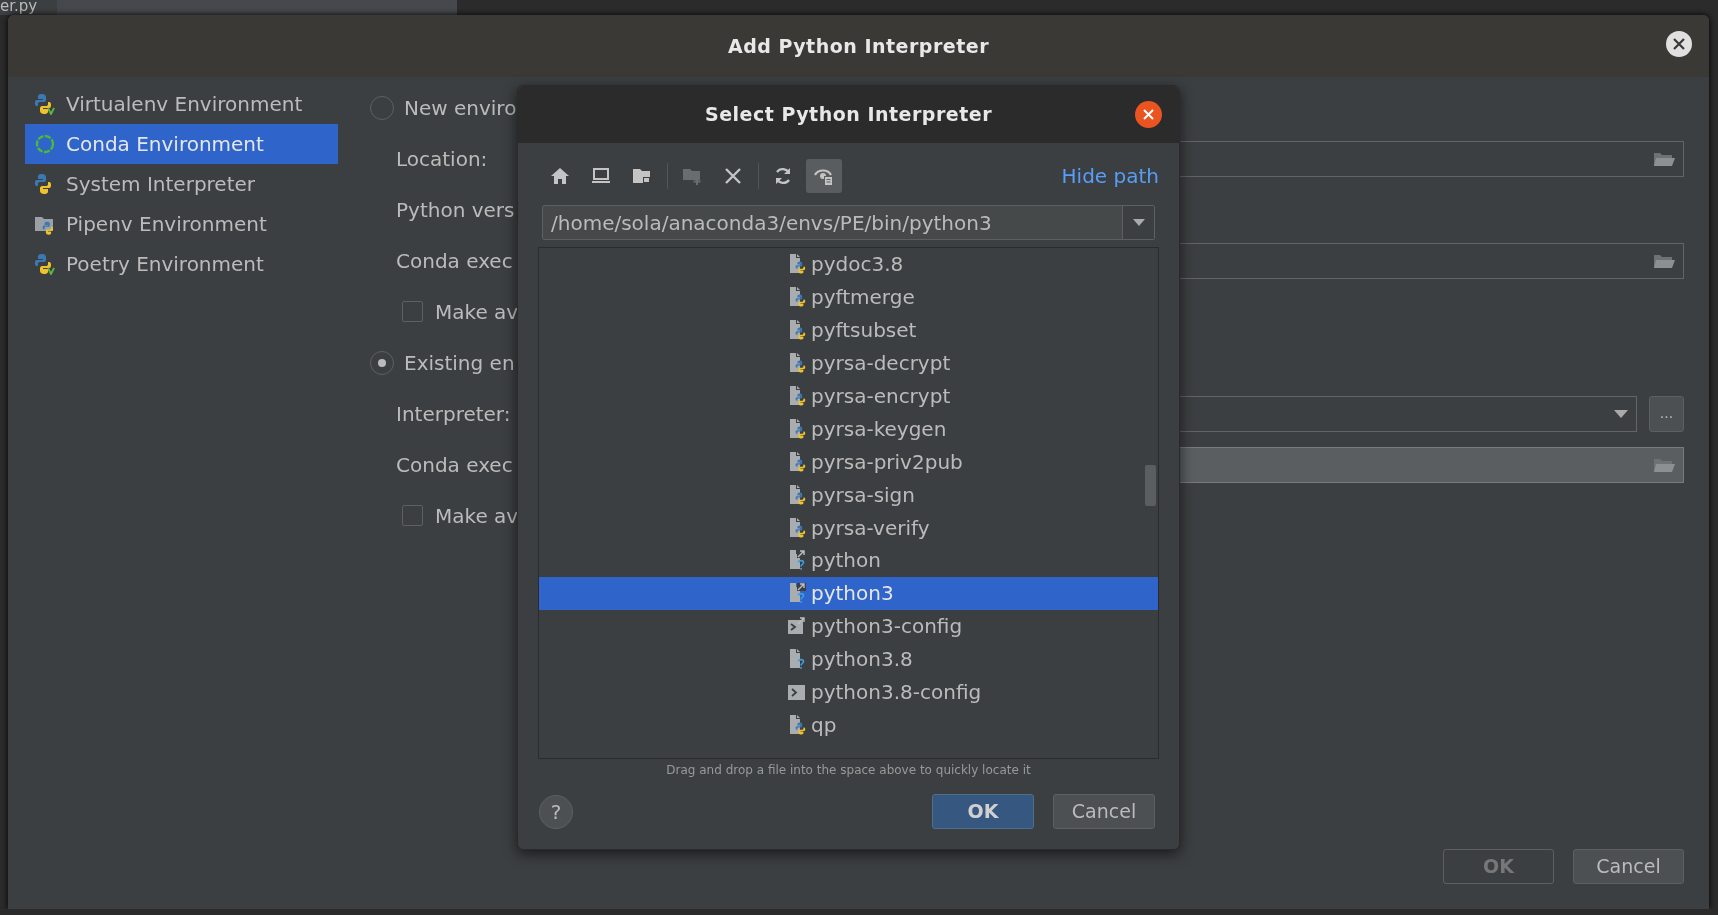 The width and height of the screenshot is (1718, 915). Describe the element at coordinates (442, 159) in the screenshot. I see `field-label: Location:` at that location.